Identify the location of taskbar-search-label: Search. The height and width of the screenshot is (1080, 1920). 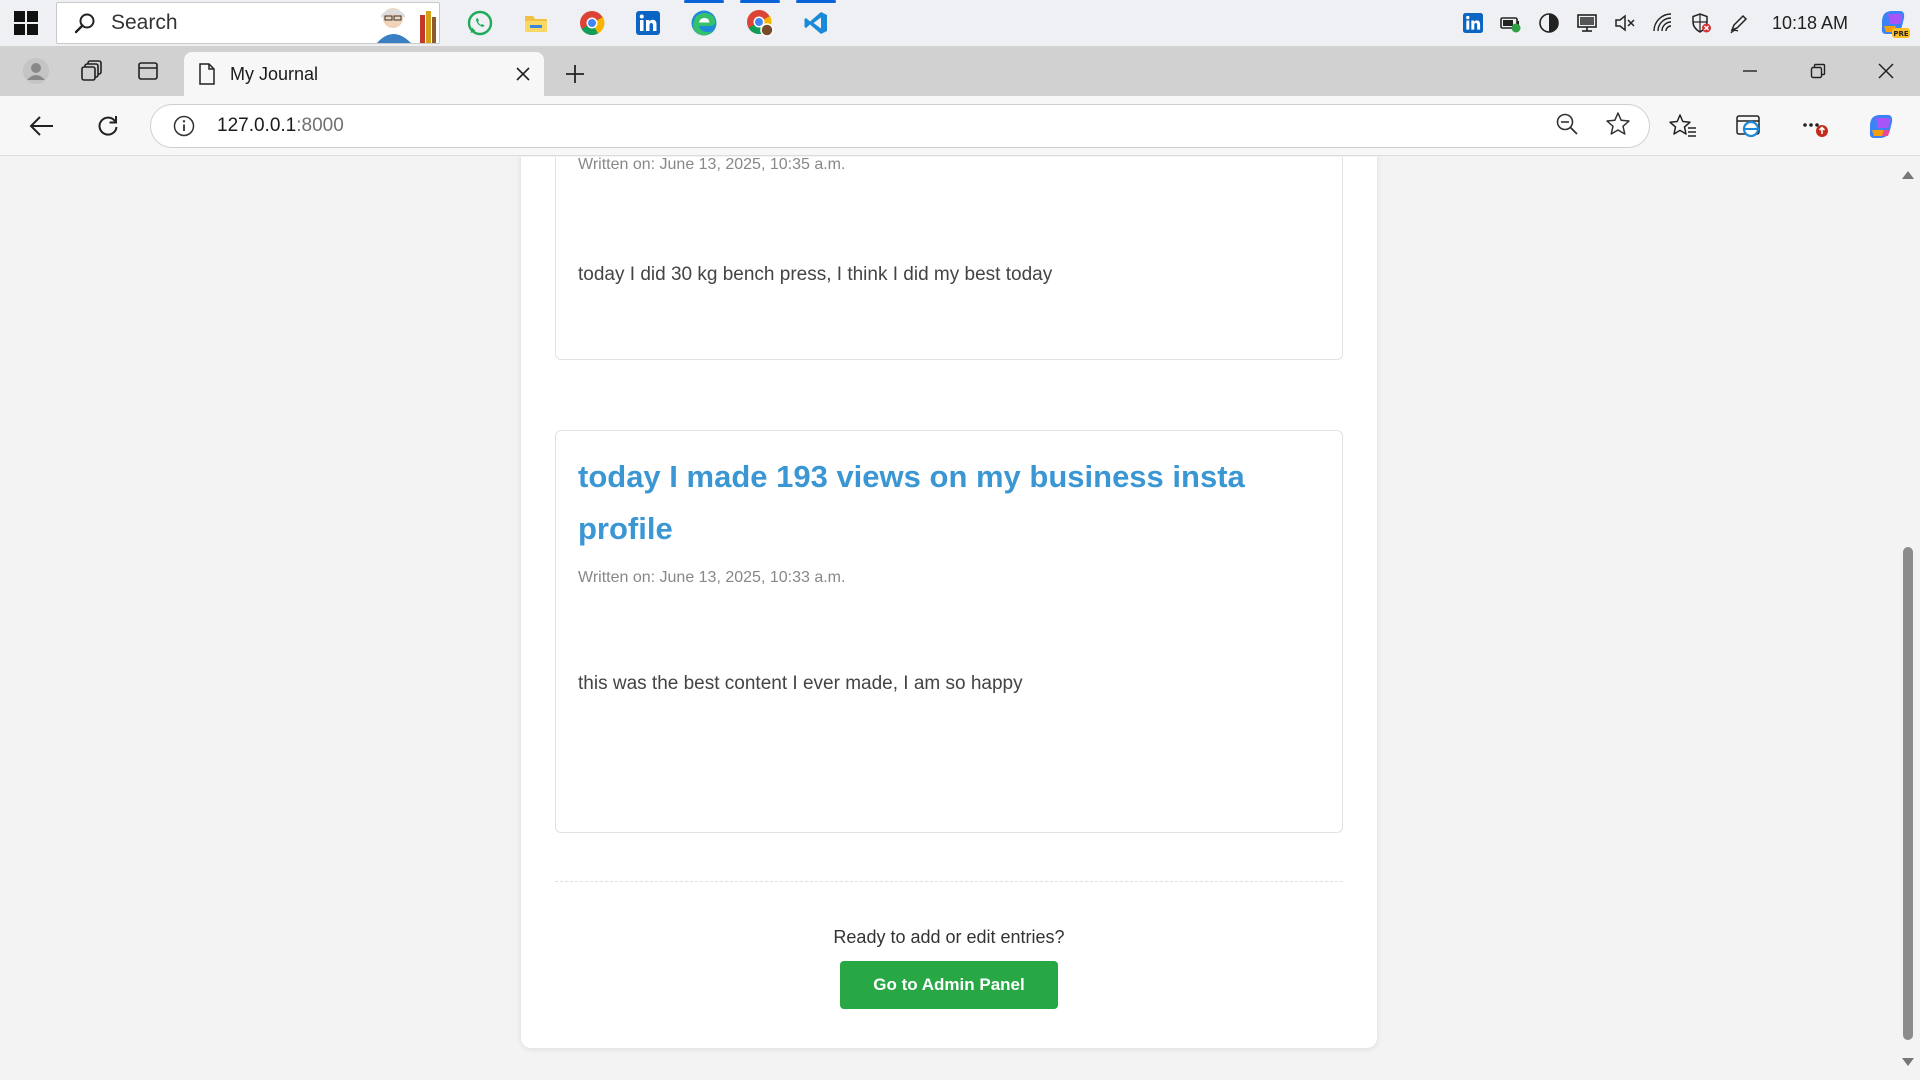
(144, 22).